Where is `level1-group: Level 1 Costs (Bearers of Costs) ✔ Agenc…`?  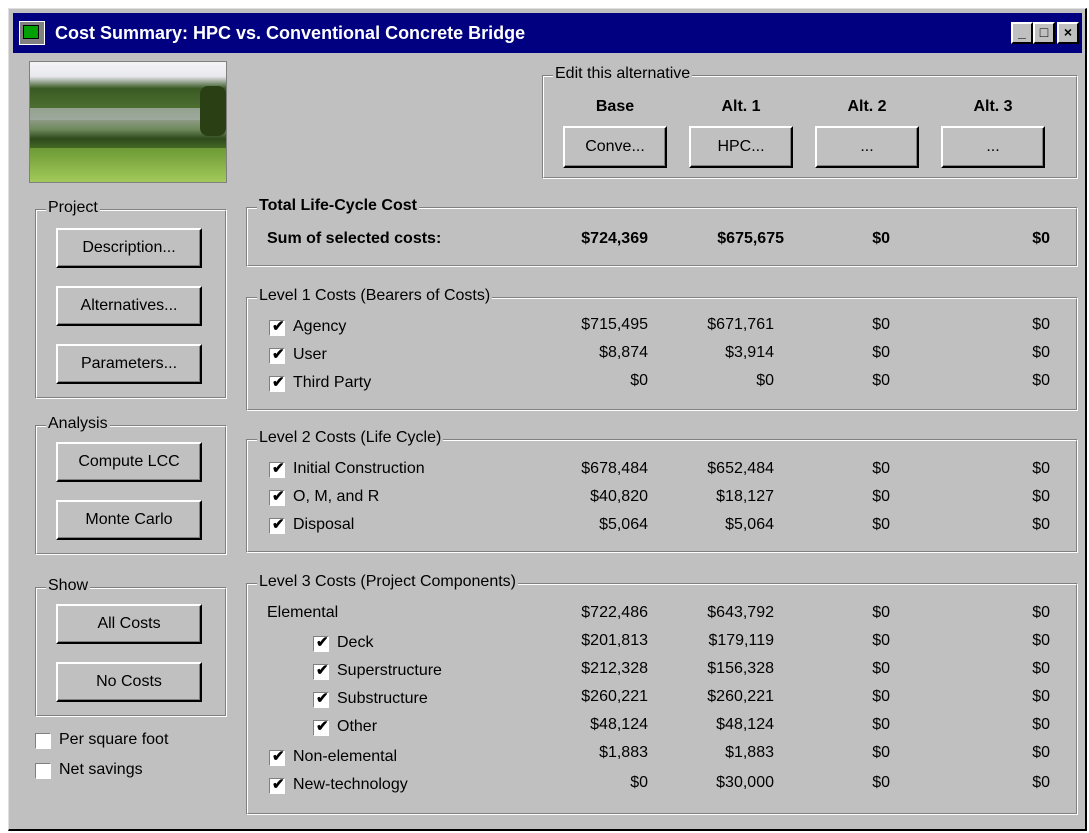 level1-group: Level 1 Costs (Bearers of Costs) ✔ Agenc… is located at coordinates (662, 349).